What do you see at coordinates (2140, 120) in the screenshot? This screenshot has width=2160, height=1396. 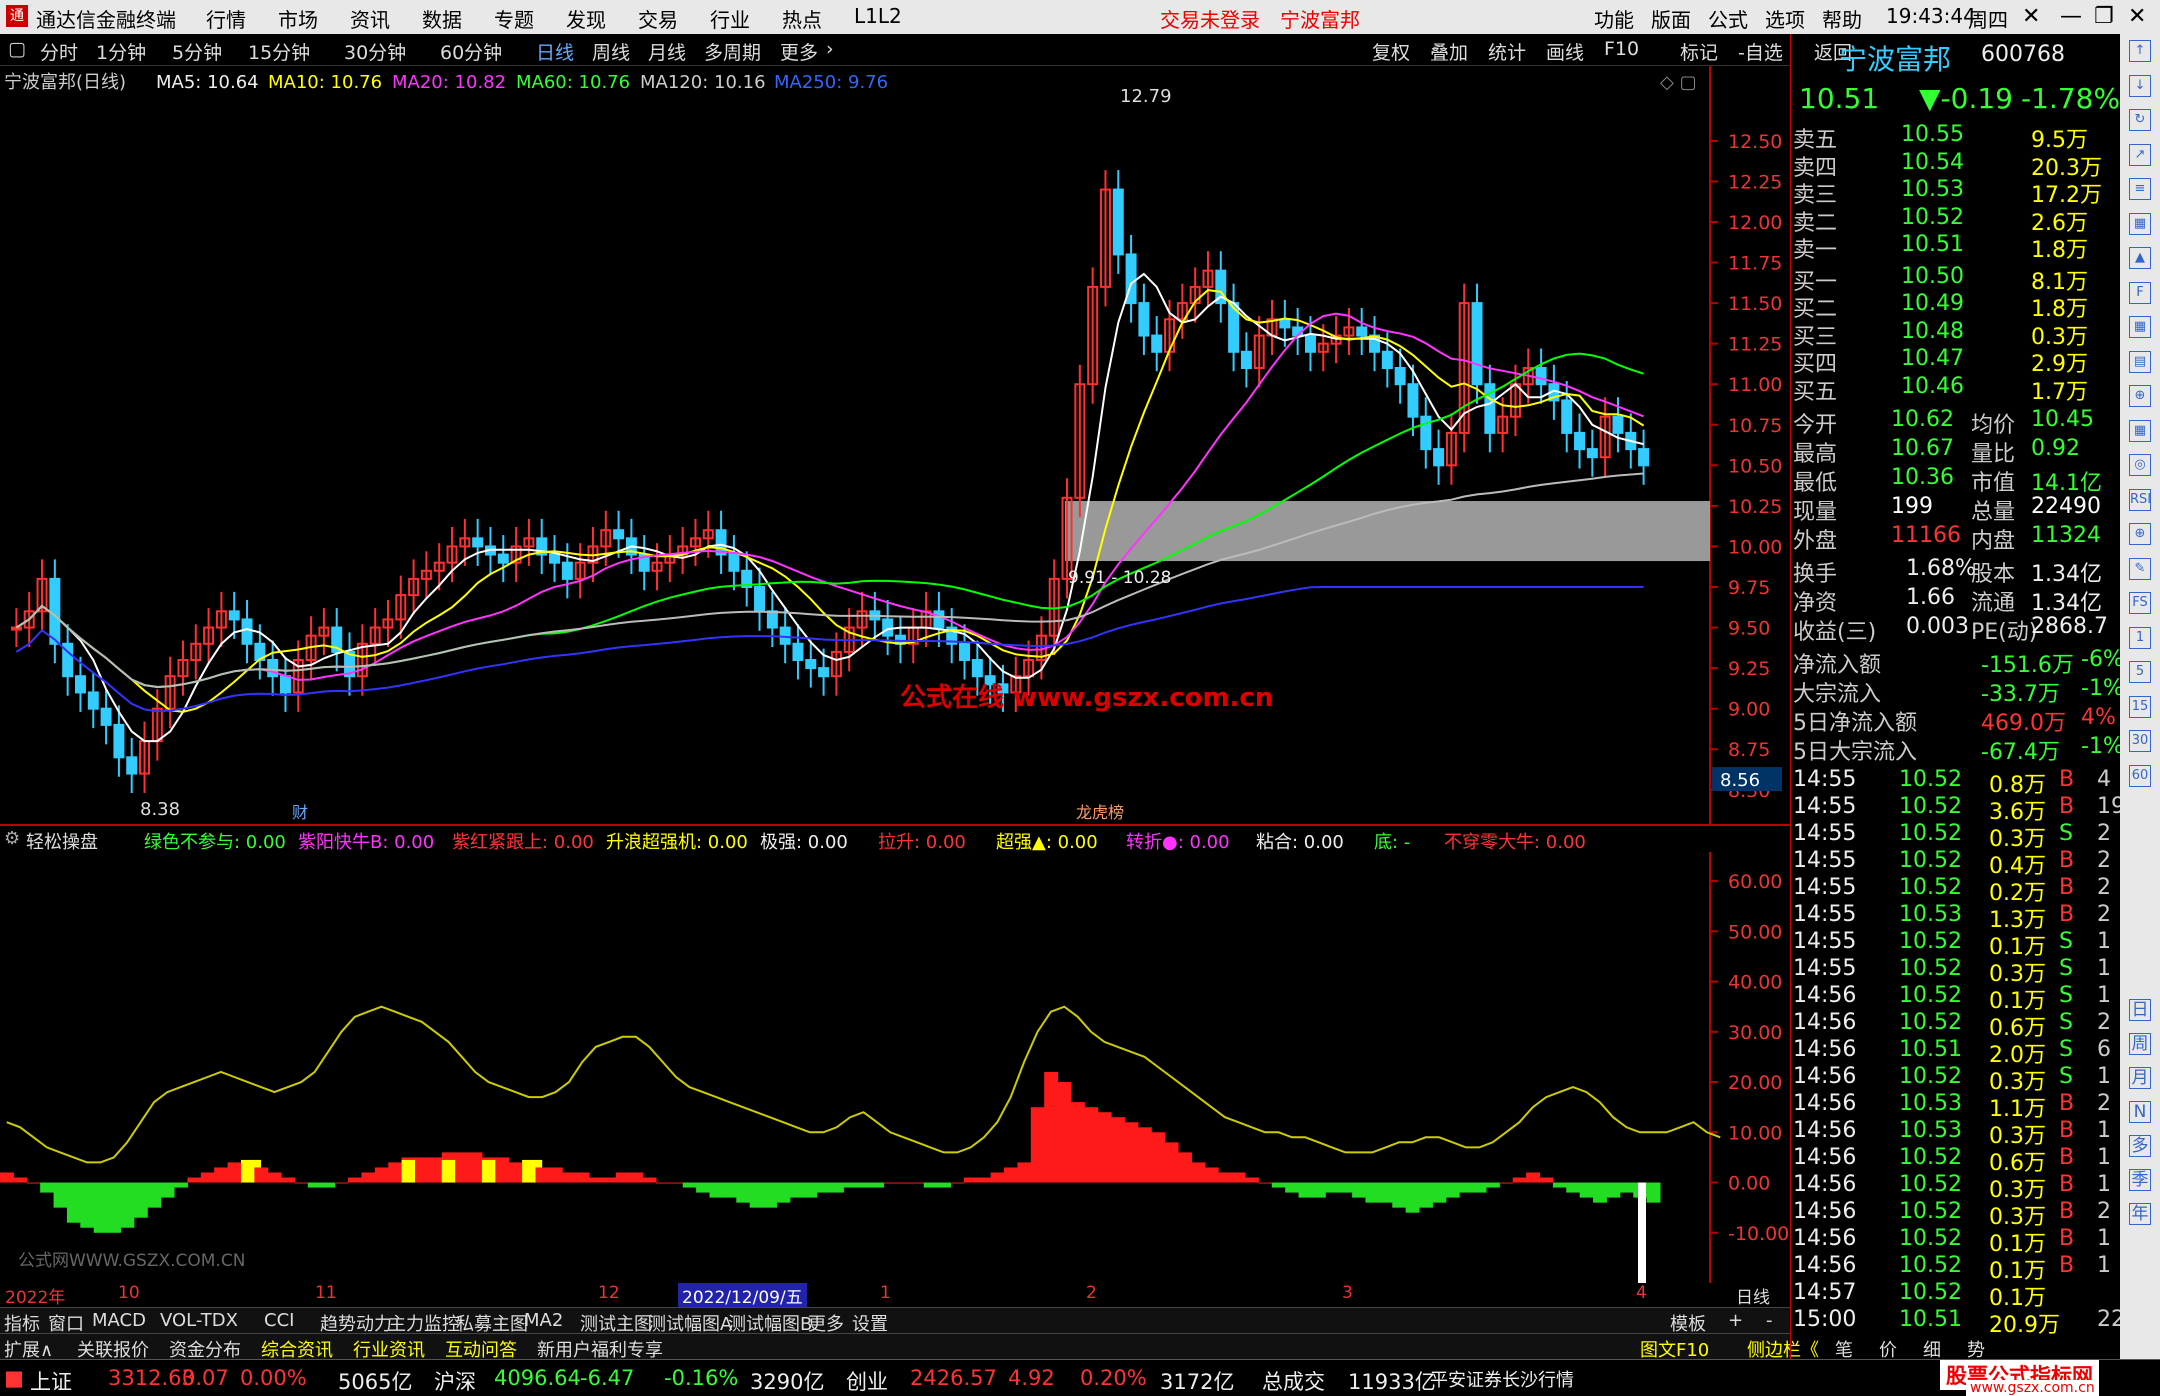 I see `sidebar-tool-icon: ↻` at bounding box center [2140, 120].